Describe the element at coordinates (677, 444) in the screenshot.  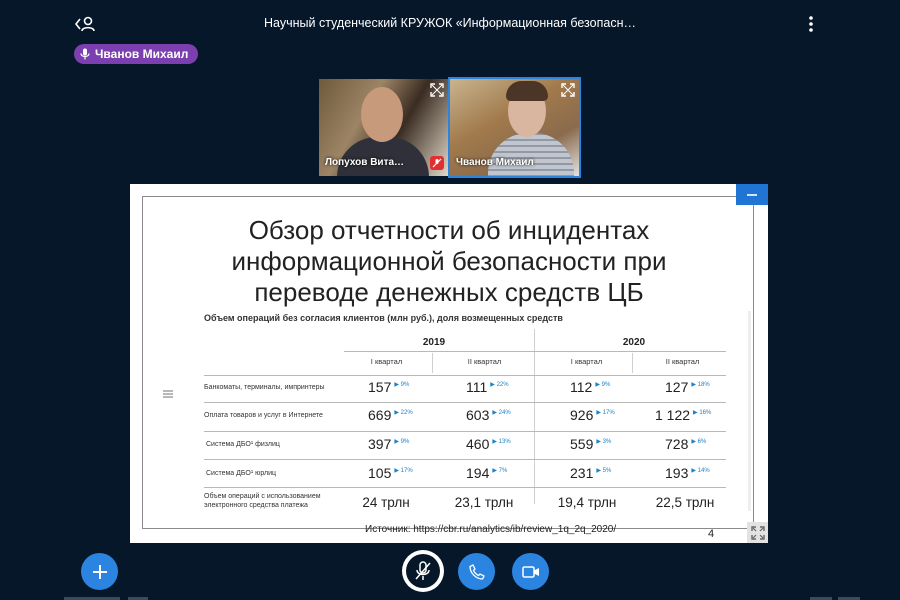
I see `cell-value: 728` at that location.